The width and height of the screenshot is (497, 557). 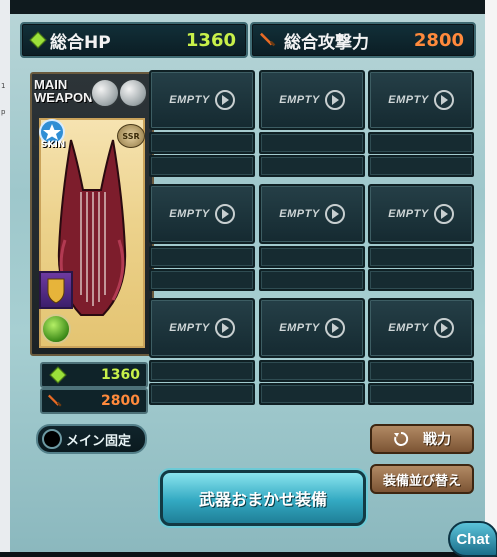 I want to click on main-lock-label: メイン固定, so click(x=99, y=441).